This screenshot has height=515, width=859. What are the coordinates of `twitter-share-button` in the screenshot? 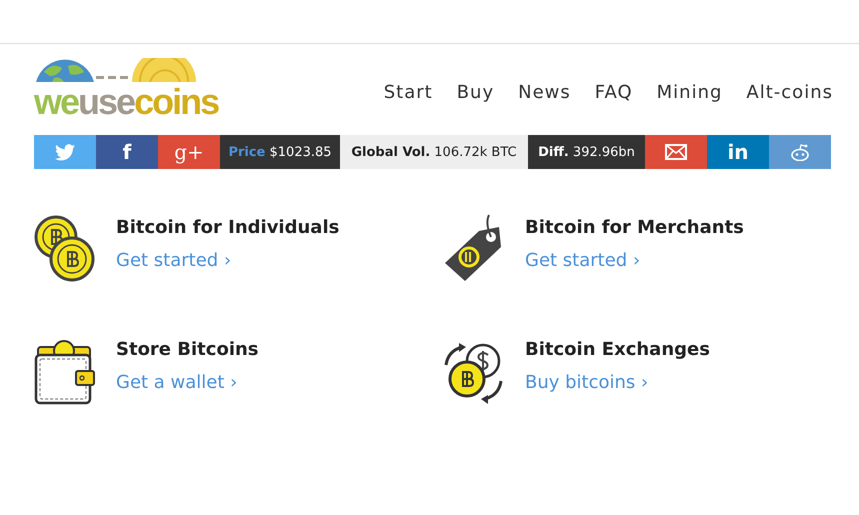 It's located at (65, 152).